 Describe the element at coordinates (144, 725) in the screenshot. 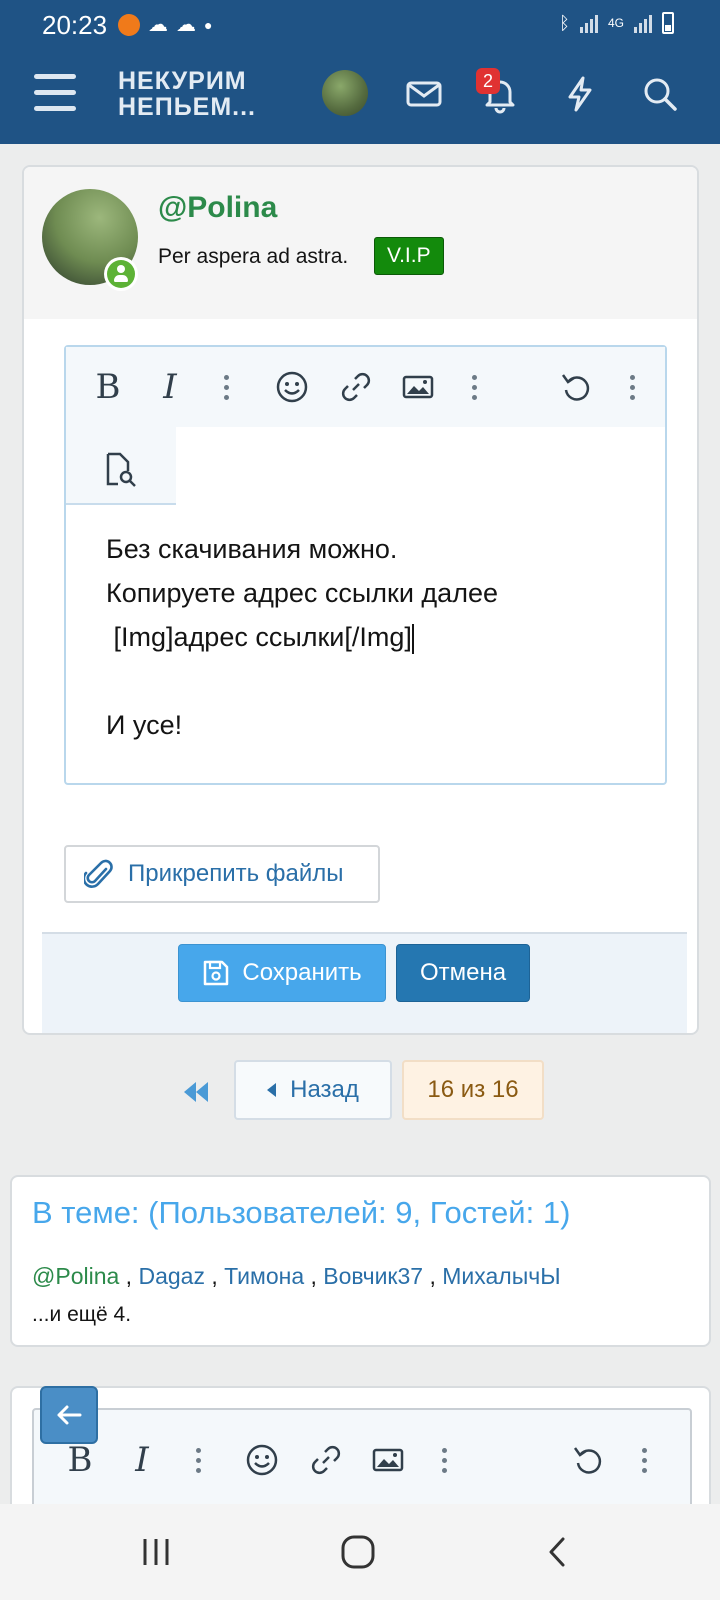

I see `editor-line: И усе!` at that location.